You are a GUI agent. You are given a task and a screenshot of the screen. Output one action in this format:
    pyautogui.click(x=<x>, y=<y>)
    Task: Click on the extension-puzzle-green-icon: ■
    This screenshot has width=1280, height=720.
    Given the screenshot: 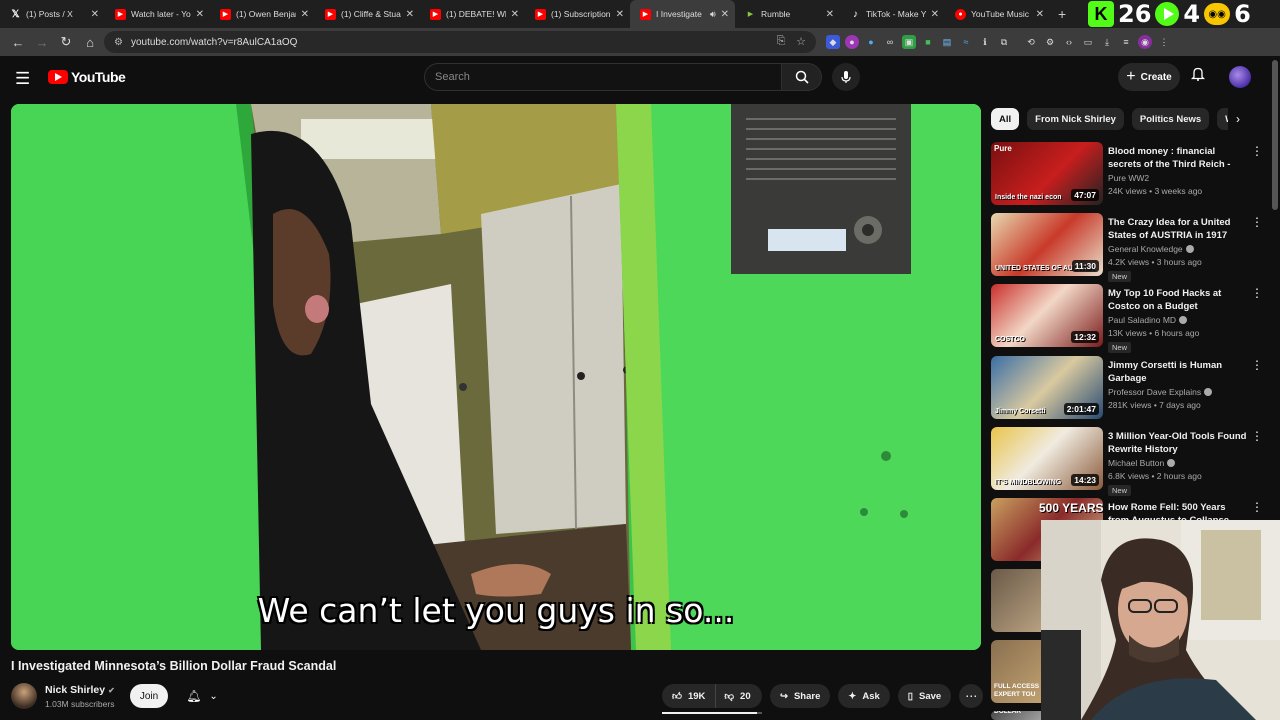 What is the action you would take?
    pyautogui.click(x=928, y=42)
    